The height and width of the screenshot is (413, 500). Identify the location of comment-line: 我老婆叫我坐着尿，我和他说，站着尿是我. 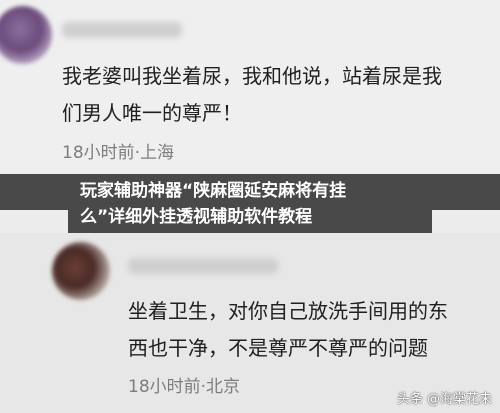
(252, 76).